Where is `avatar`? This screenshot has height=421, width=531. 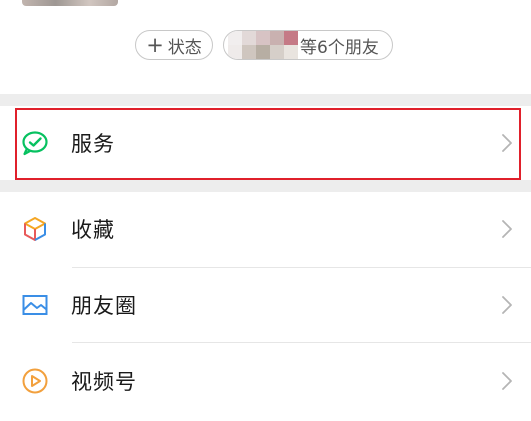
avatar is located at coordinates (70, 3).